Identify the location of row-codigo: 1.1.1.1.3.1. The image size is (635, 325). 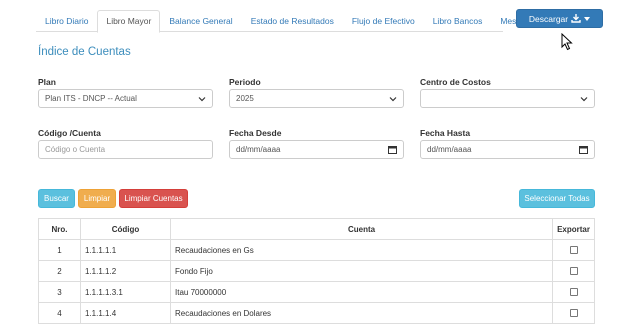
(125, 292).